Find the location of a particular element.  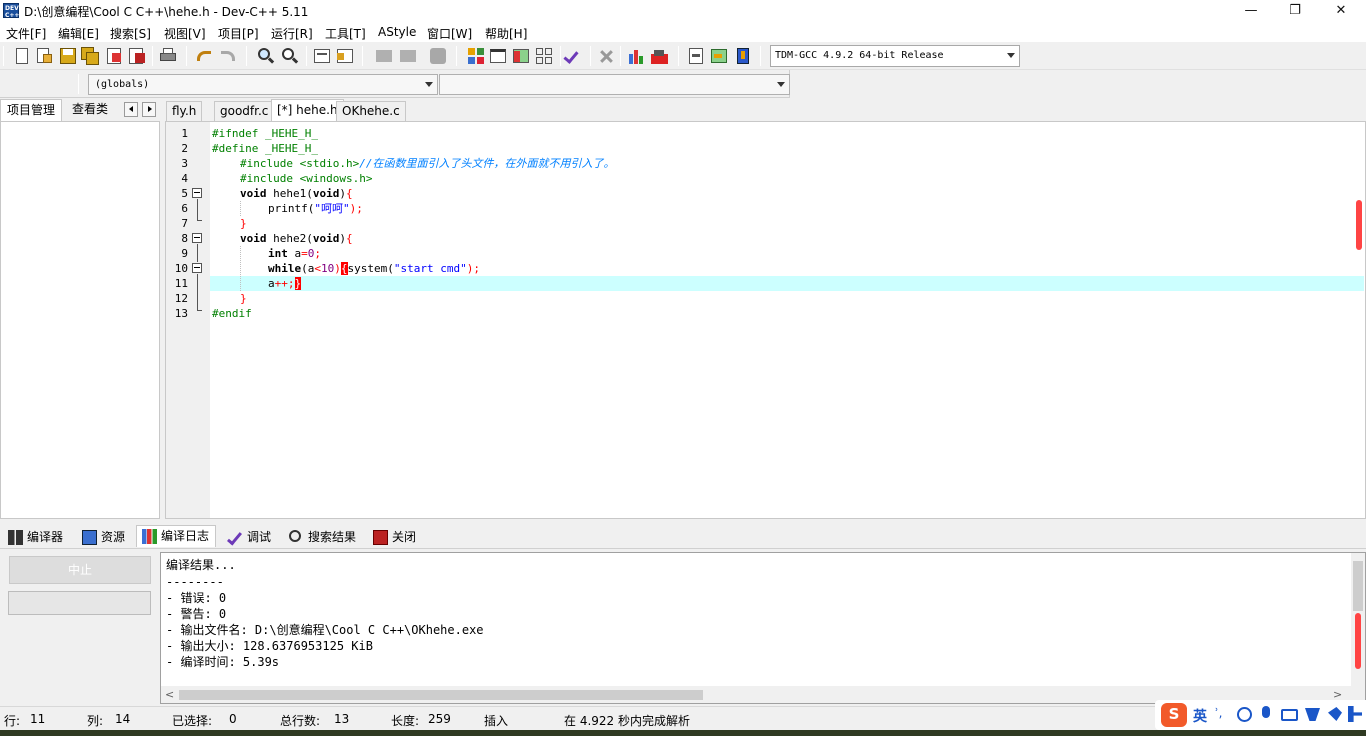

tab-resources: 资源 is located at coordinates (104, 537).